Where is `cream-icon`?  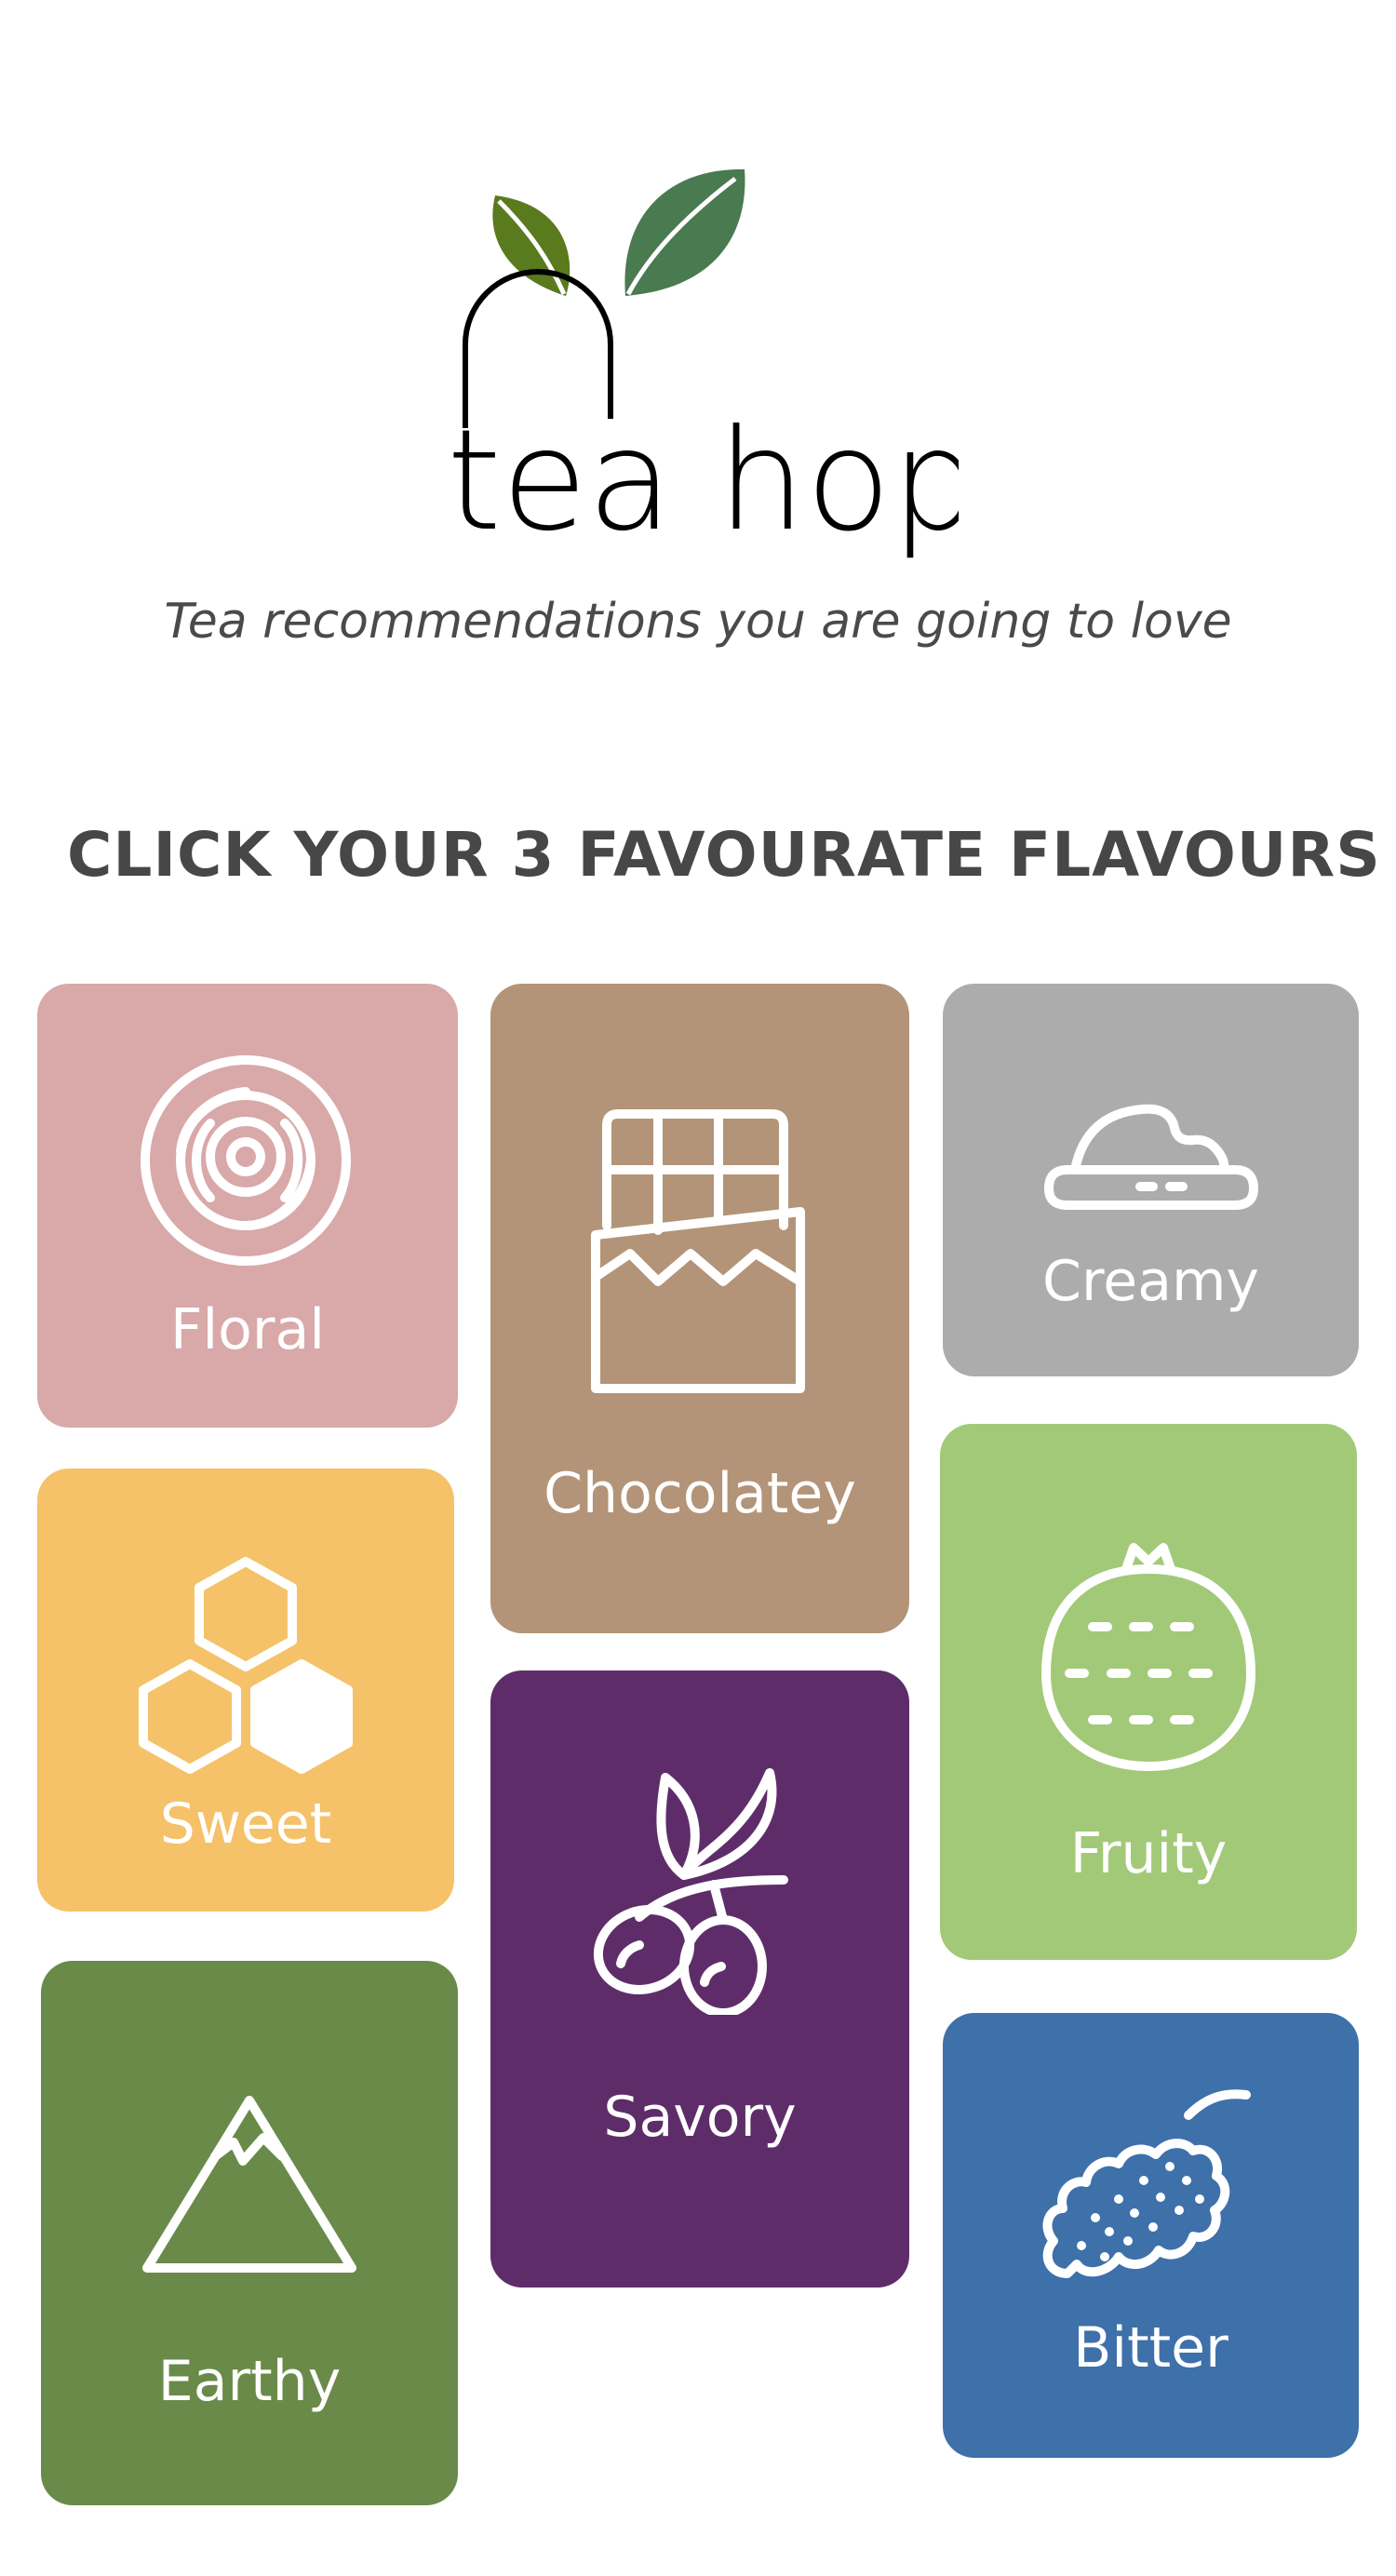
cream-icon is located at coordinates (1151, 1155).